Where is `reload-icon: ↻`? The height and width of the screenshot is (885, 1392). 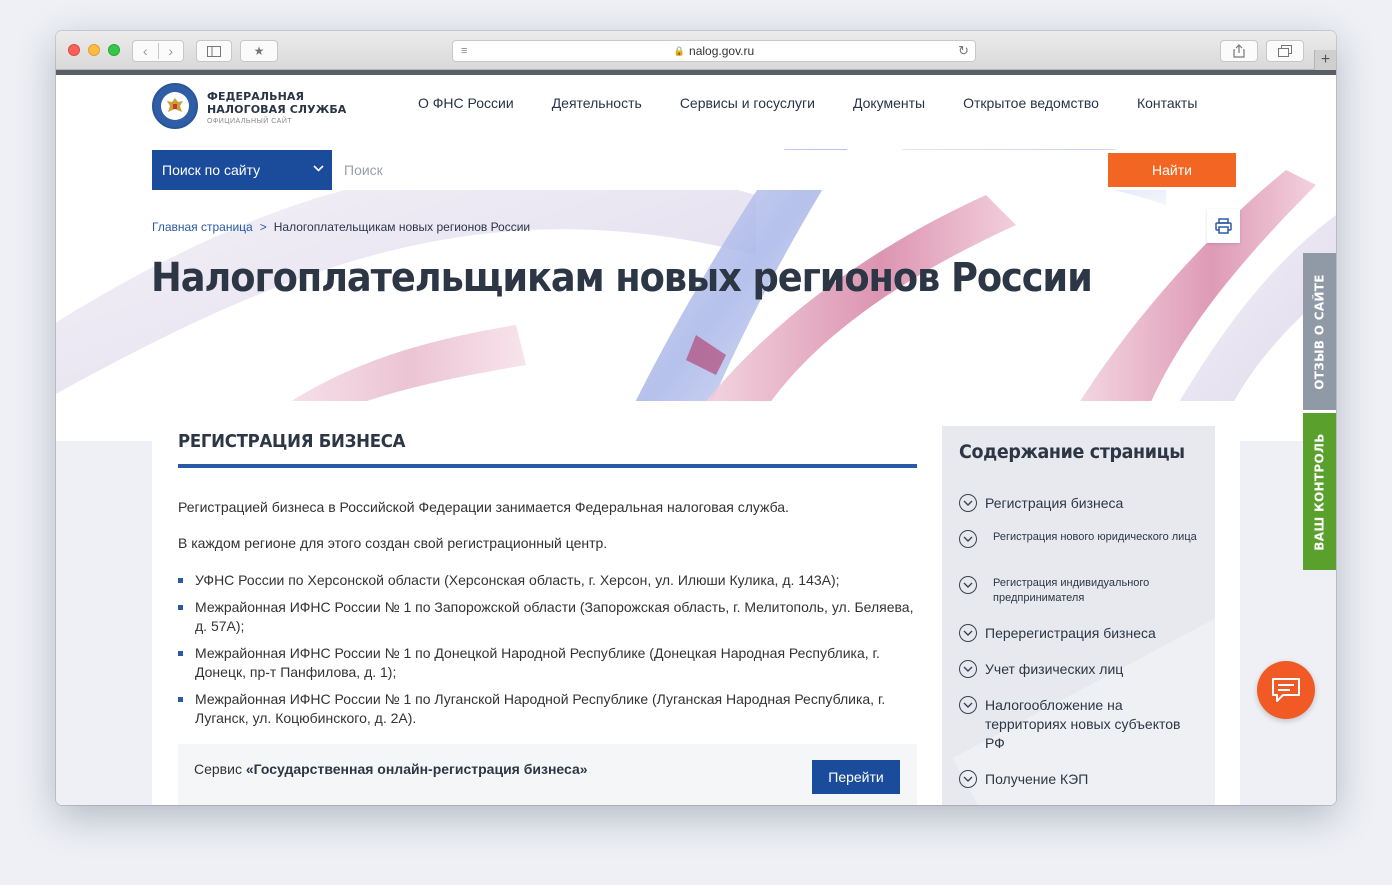 reload-icon: ↻ is located at coordinates (963, 51).